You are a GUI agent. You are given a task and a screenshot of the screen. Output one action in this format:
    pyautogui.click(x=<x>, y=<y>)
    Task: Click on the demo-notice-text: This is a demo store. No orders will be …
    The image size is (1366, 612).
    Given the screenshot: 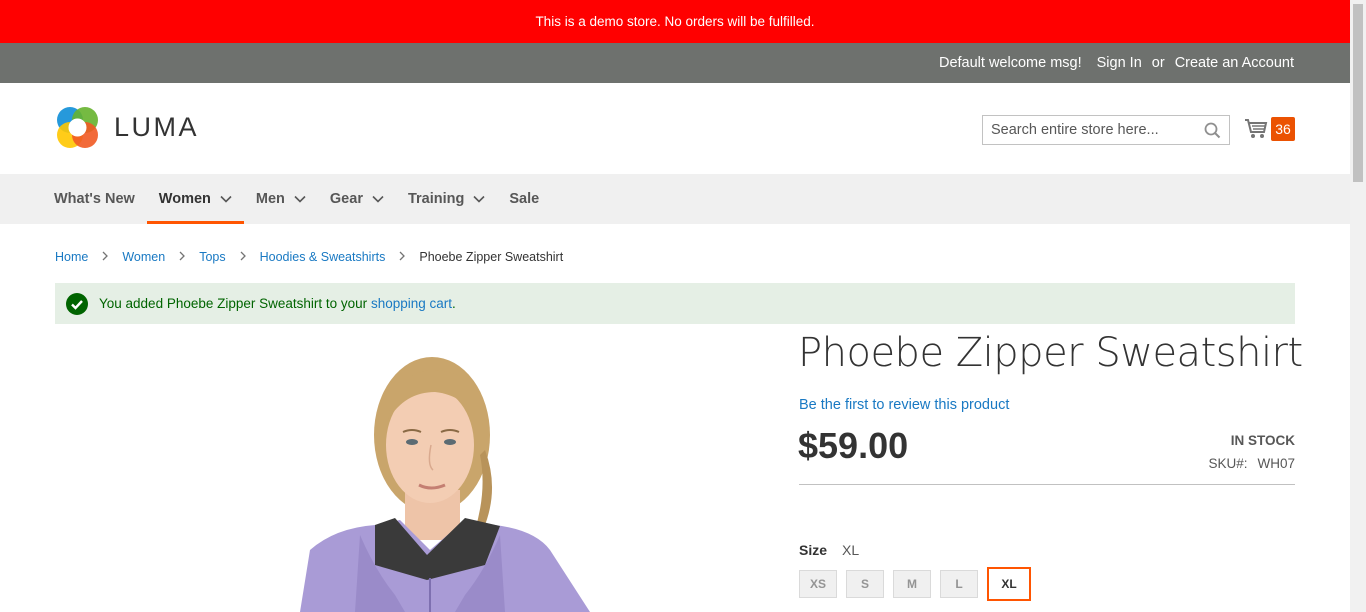 What is the action you would take?
    pyautogui.click(x=675, y=21)
    